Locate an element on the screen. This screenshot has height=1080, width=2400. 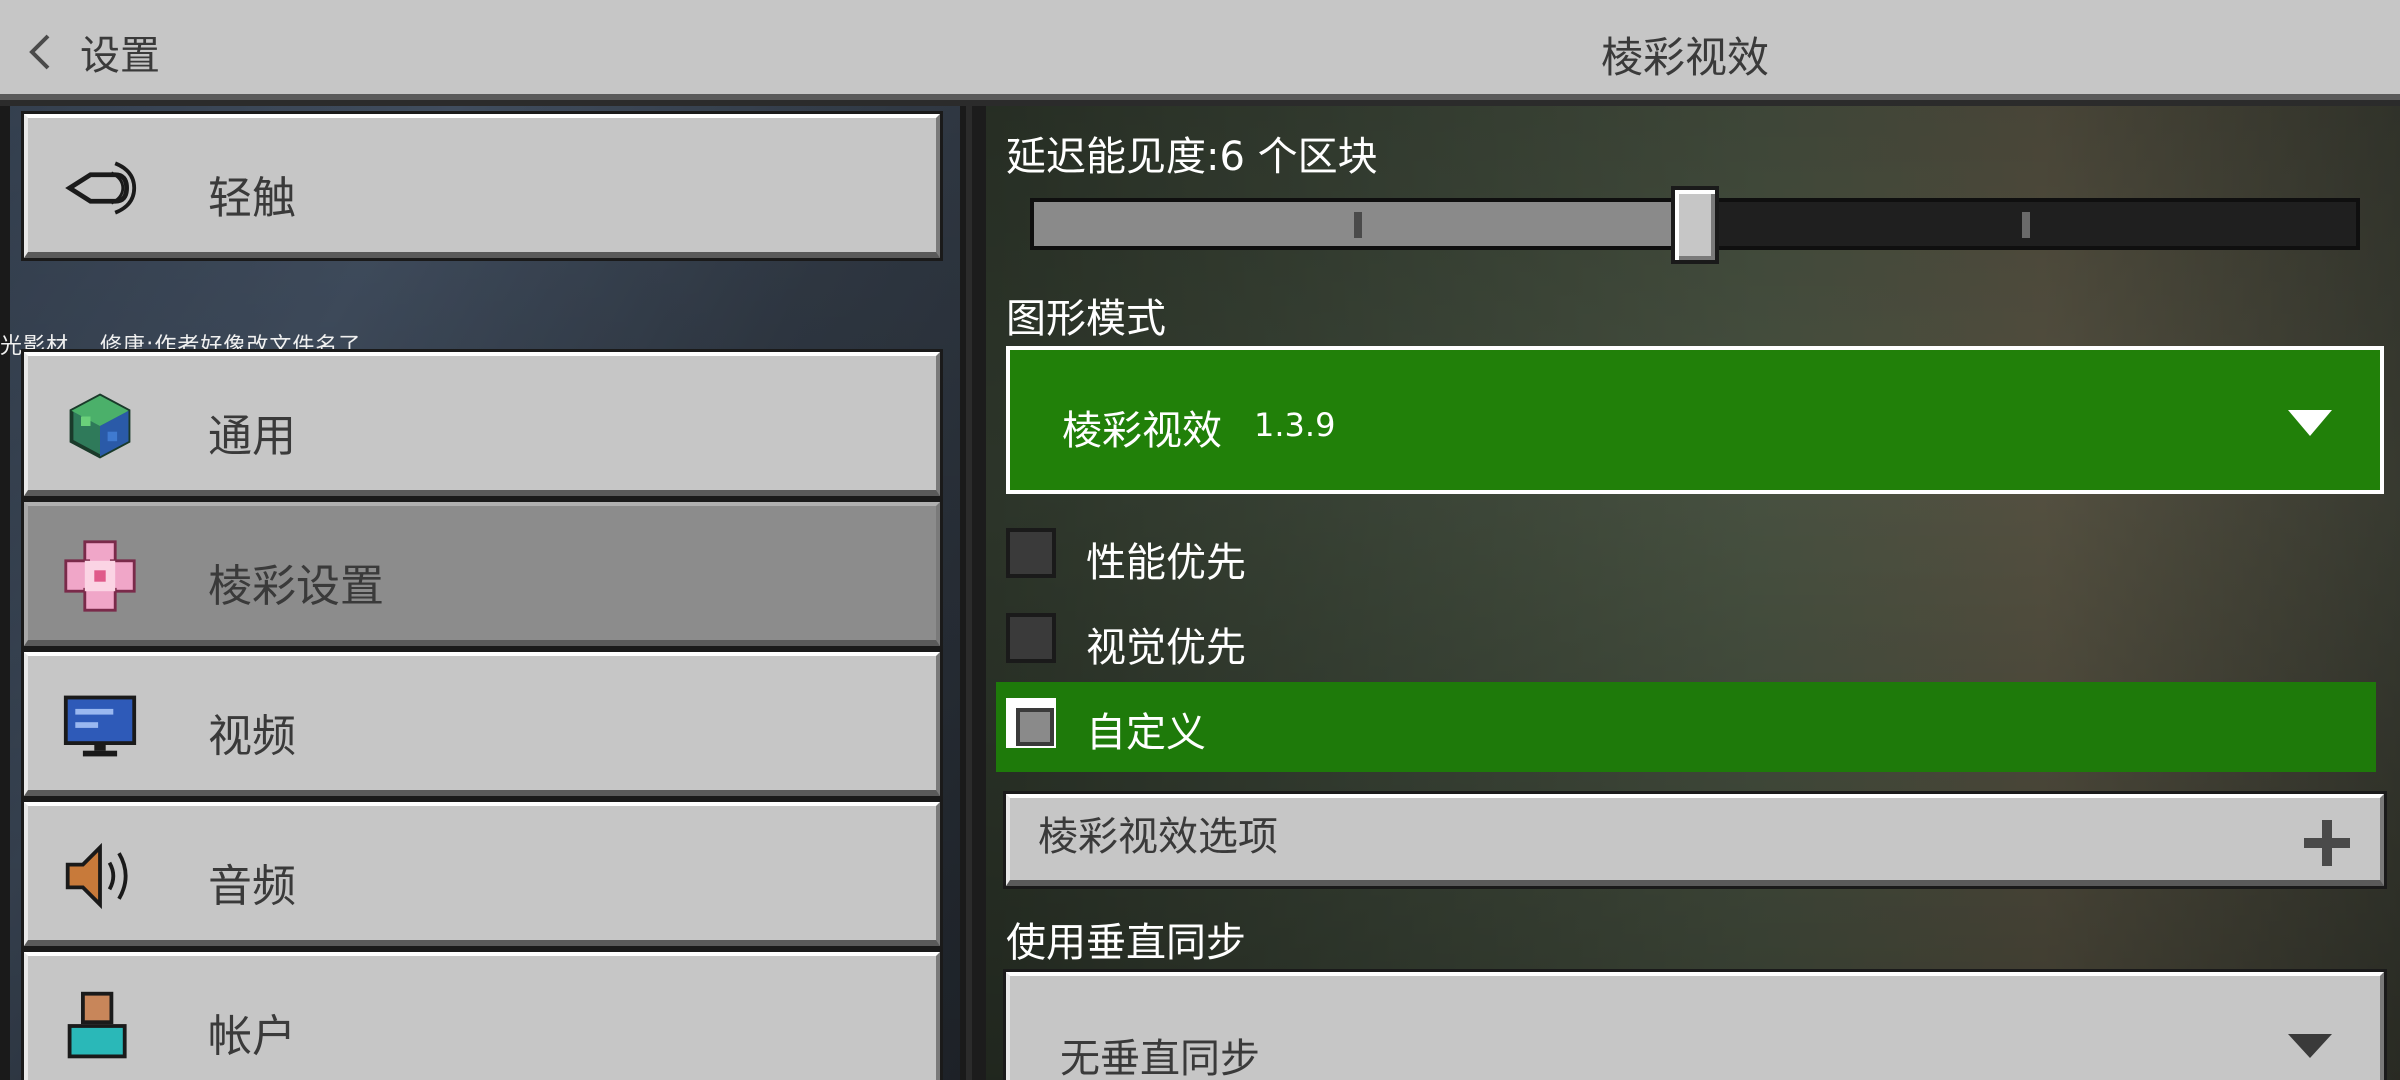
prism-options-expander: 棱彩视效选项 is located at coordinates (1695, 840).